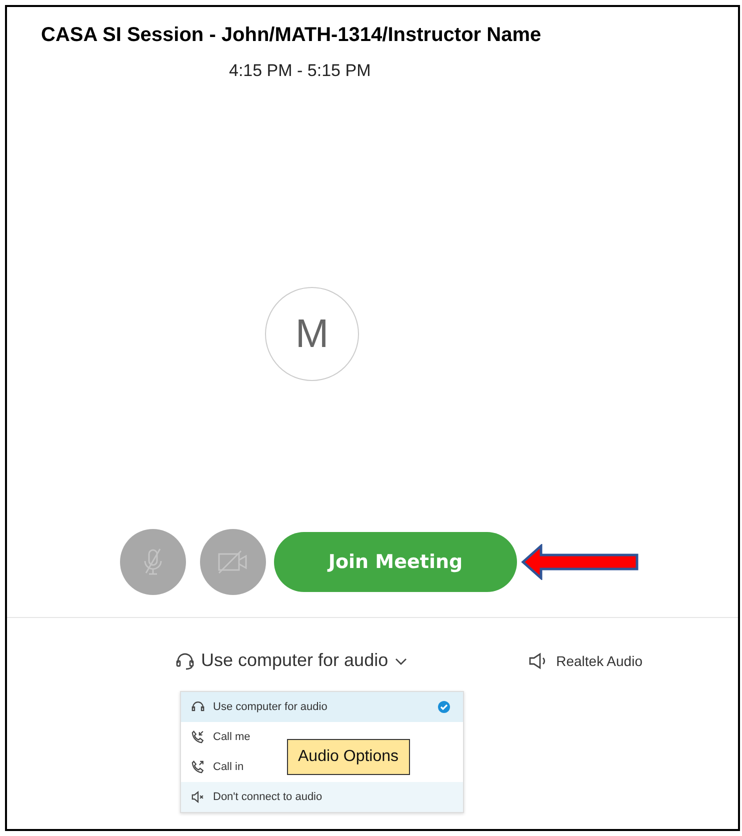 Image resolution: width=742 pixels, height=836 pixels. Describe the element at coordinates (291, 35) in the screenshot. I see `meeting-title: CASA SI Session - John/MATH-1314/Instructor Name` at that location.